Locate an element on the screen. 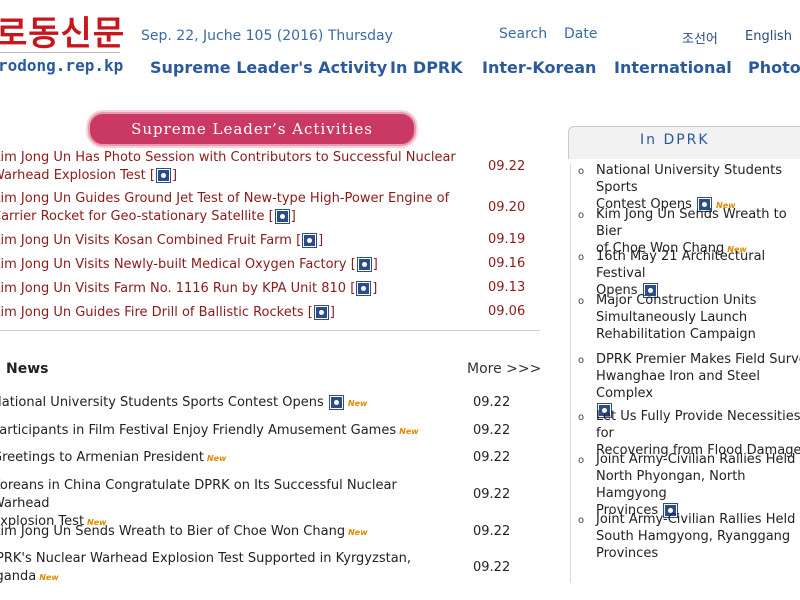  in-dprk-line: National University Students Sports is located at coordinates (698, 179).